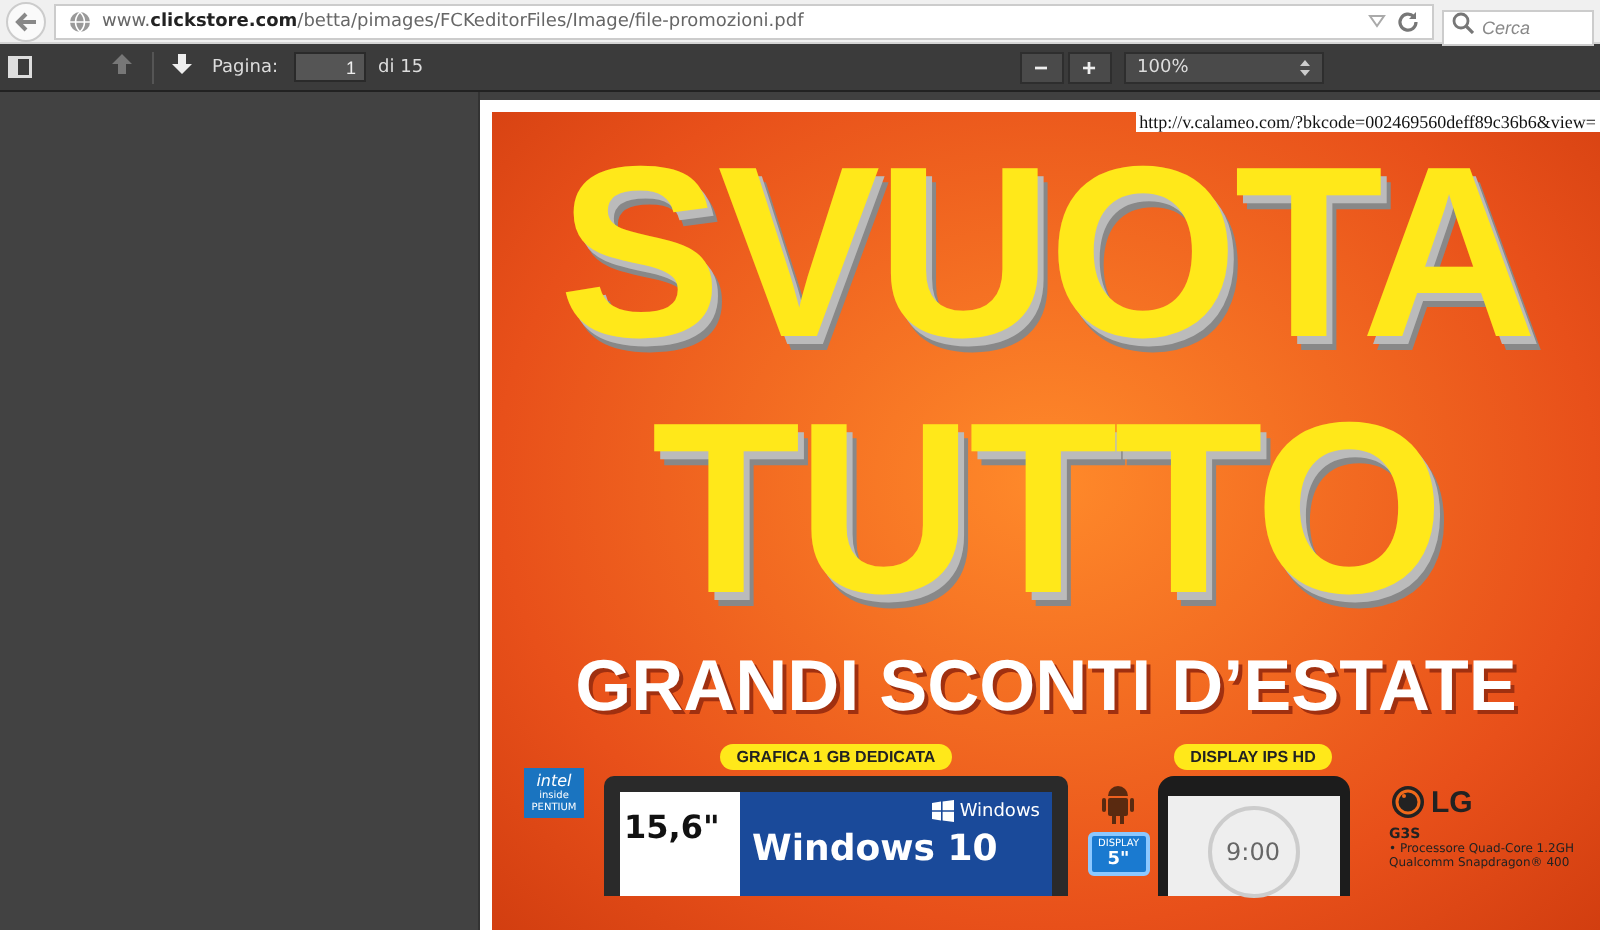 Image resolution: width=1600 pixels, height=930 pixels. What do you see at coordinates (1118, 860) in the screenshot?
I see `badge-text: 5"` at bounding box center [1118, 860].